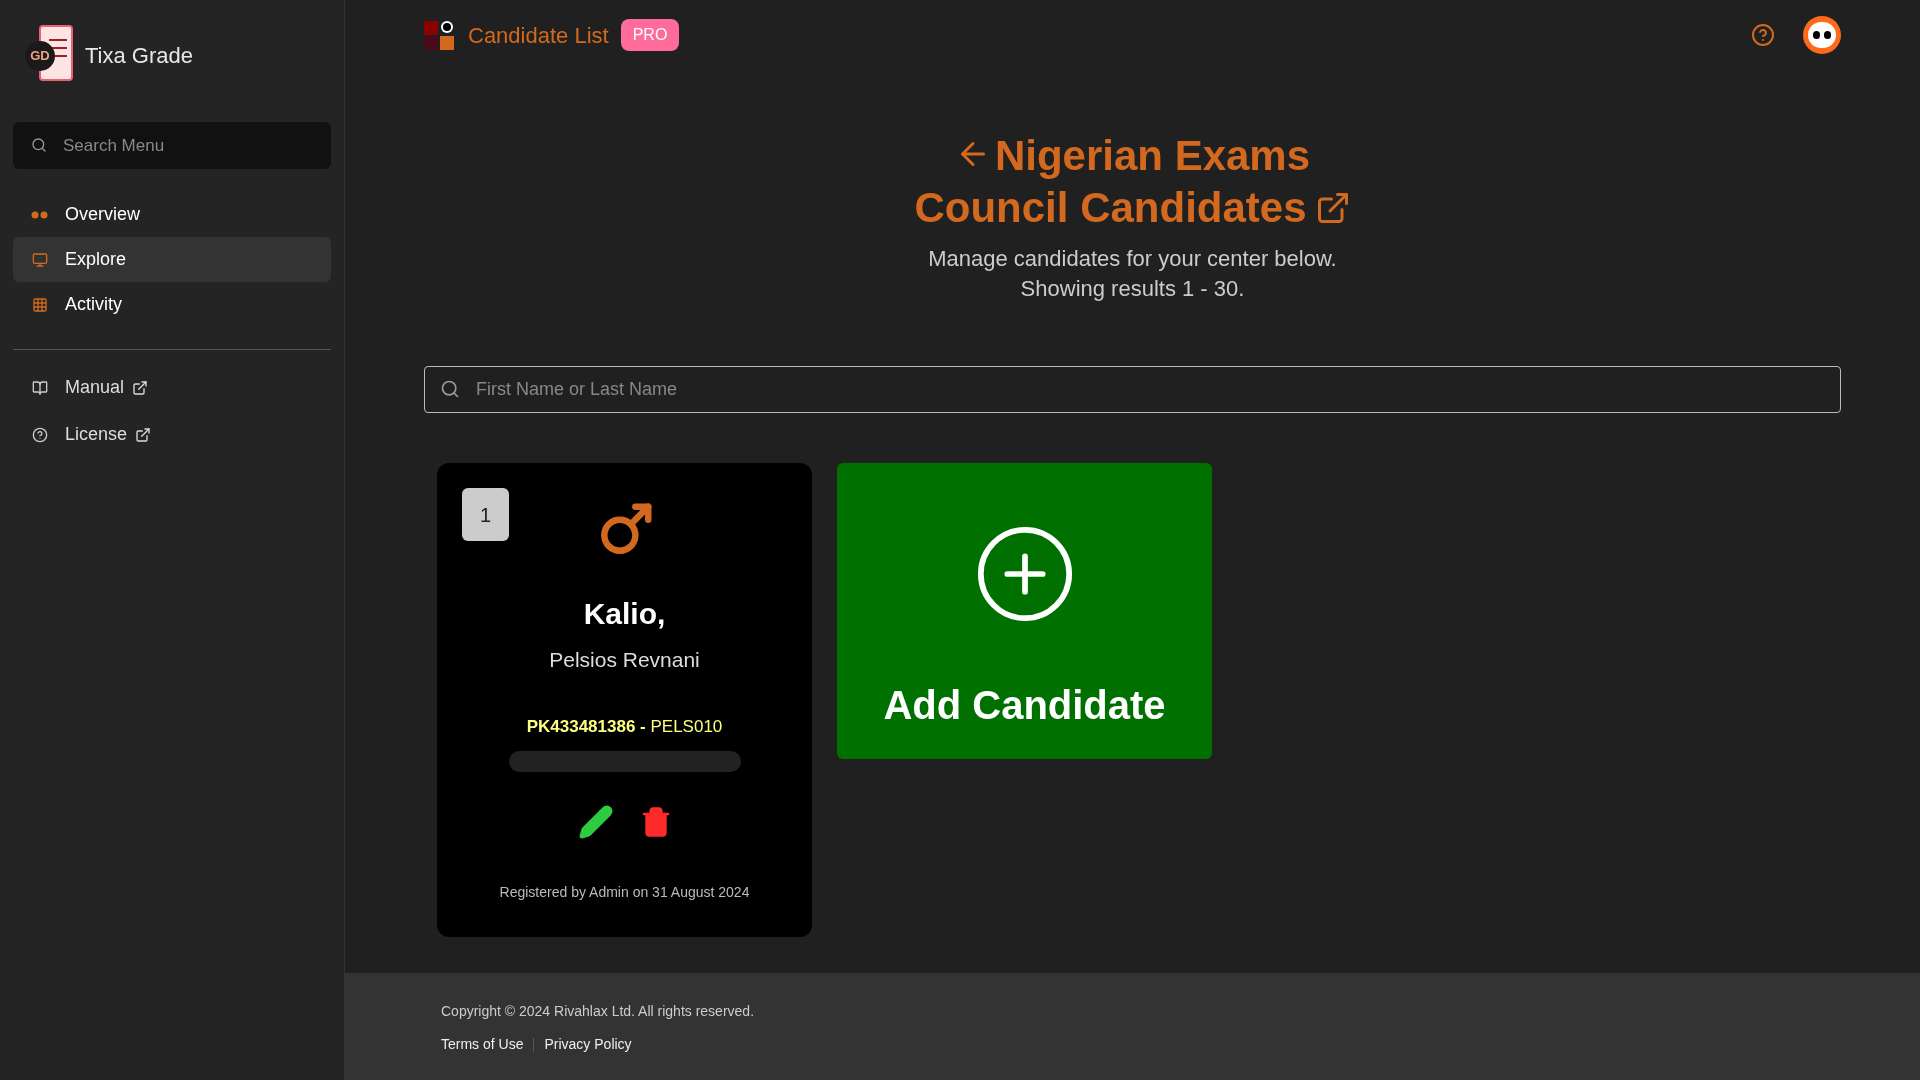  Describe the element at coordinates (172, 214) in the screenshot. I see `nav-item: Overview` at that location.